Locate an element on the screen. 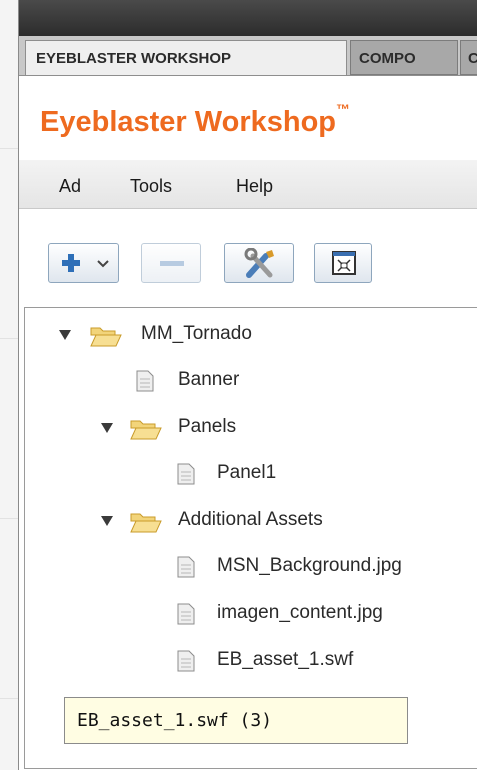 The image size is (477, 770). tree-node-msn-background: MSN_Background.jpg is located at coordinates (322, 567).